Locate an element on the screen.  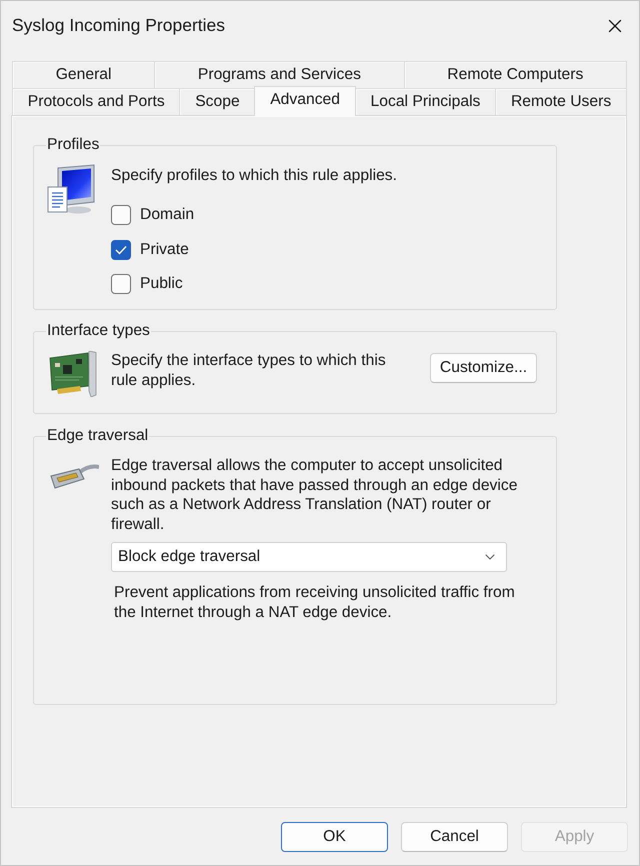
network-card-icon is located at coordinates (74, 374).